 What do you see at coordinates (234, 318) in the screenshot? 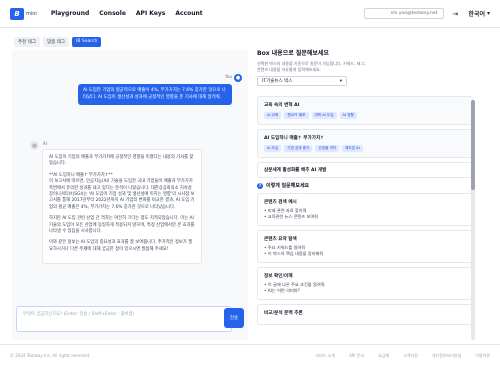
I see `send-button: 전송` at bounding box center [234, 318].